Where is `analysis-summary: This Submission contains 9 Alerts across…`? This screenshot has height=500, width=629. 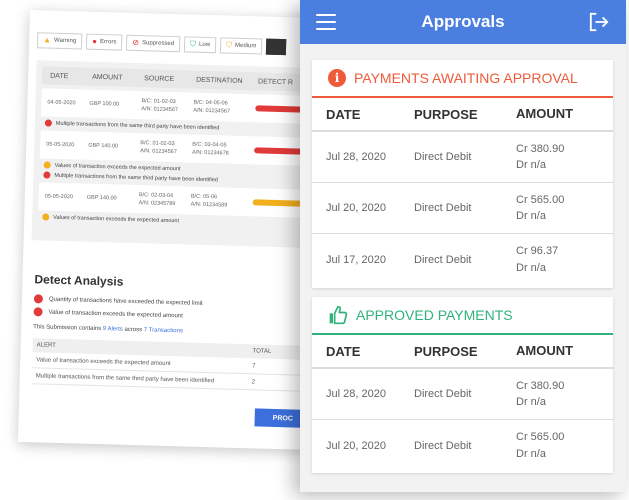
analysis-summary: This Submission contains 9 Alerts across… is located at coordinates (174, 331).